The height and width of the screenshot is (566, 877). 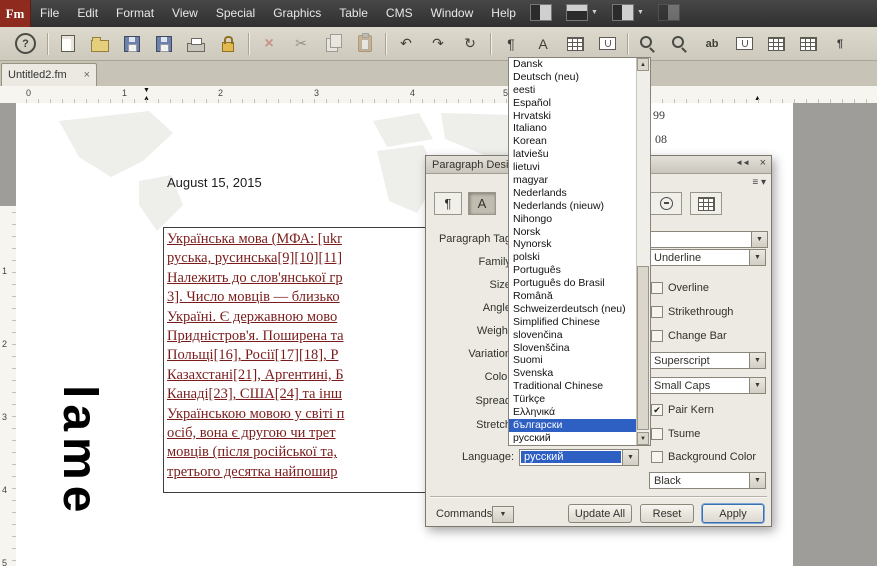 What do you see at coordinates (573, 232) in the screenshot?
I see `language-option: Norsk` at bounding box center [573, 232].